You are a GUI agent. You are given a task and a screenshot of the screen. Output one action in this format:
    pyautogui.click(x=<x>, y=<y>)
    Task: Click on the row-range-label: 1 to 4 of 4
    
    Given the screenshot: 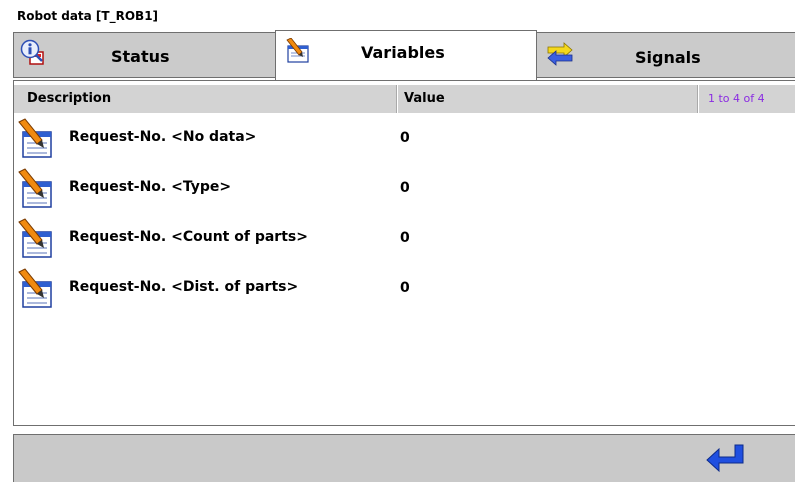 What is the action you would take?
    pyautogui.click(x=736, y=98)
    